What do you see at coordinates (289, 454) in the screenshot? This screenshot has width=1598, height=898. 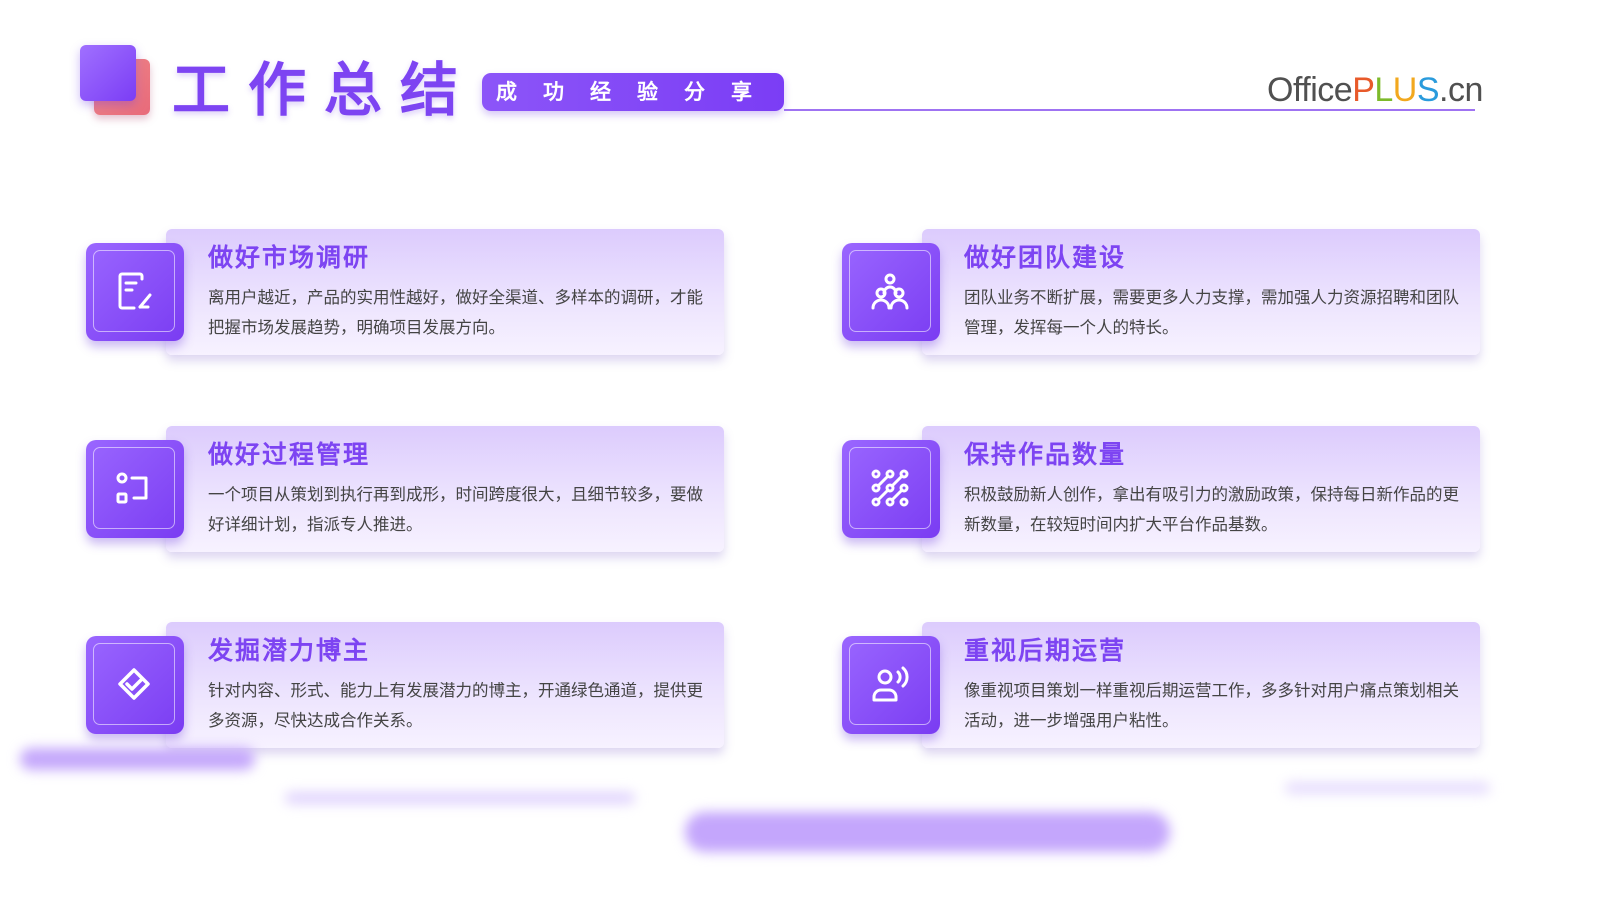 I see `card-title: 做好过程管理` at bounding box center [289, 454].